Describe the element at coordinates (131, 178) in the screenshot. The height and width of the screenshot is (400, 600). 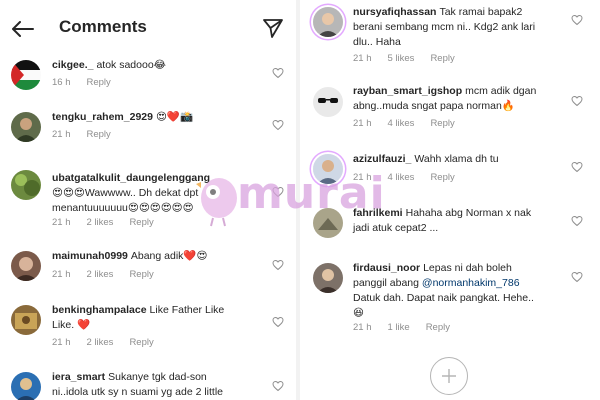
I see `comment-username: ubatgatalkulit_daungelenggang` at that location.